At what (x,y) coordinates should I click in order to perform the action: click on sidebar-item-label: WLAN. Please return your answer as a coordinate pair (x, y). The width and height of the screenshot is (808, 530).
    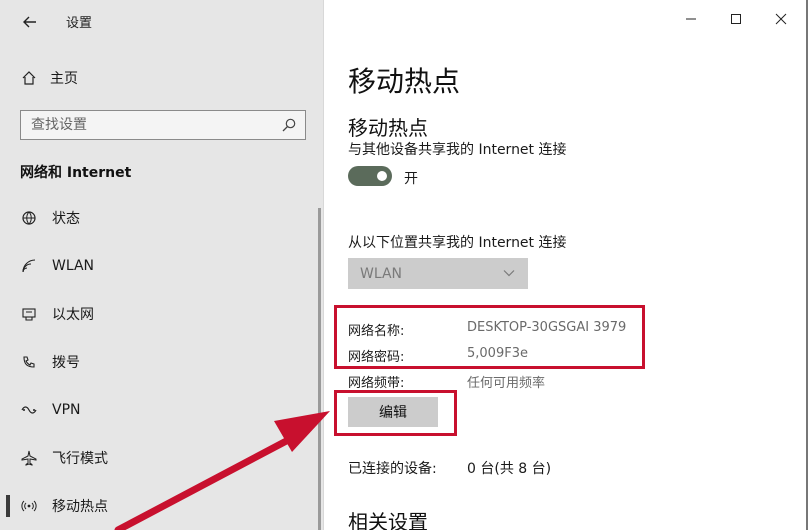
    Looking at the image, I should click on (73, 266).